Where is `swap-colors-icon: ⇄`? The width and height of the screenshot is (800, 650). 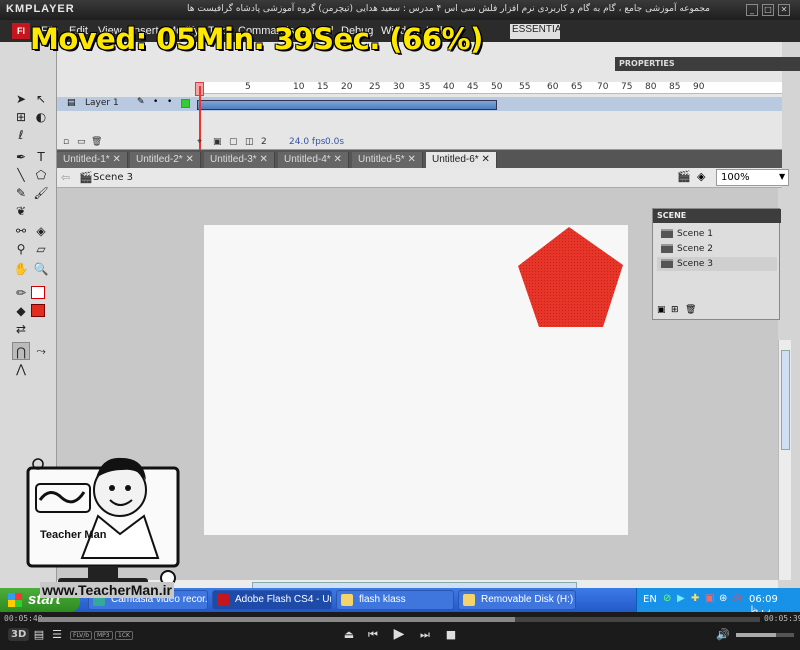 swap-colors-icon: ⇄ is located at coordinates (21, 329).